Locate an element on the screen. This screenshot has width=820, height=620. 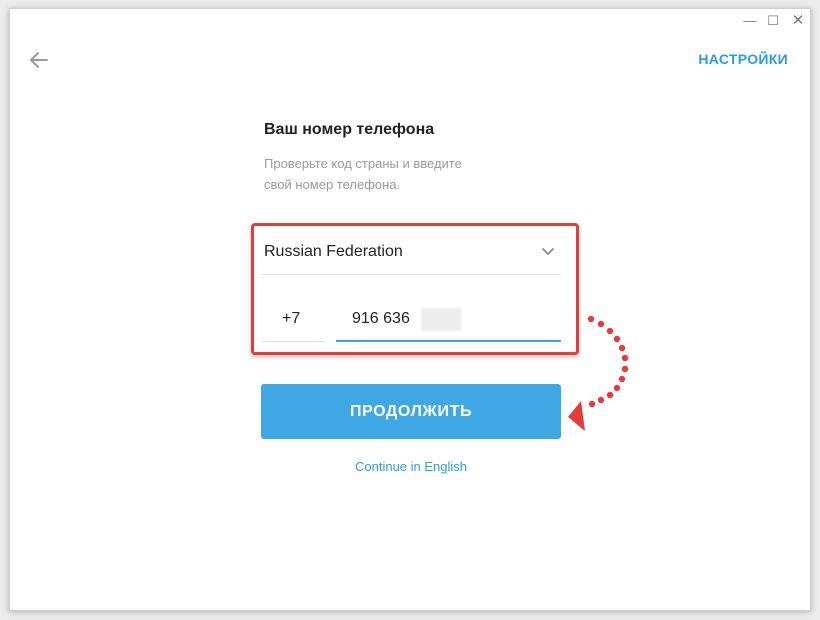
page-title: Ваш номер телефона is located at coordinates (349, 129).